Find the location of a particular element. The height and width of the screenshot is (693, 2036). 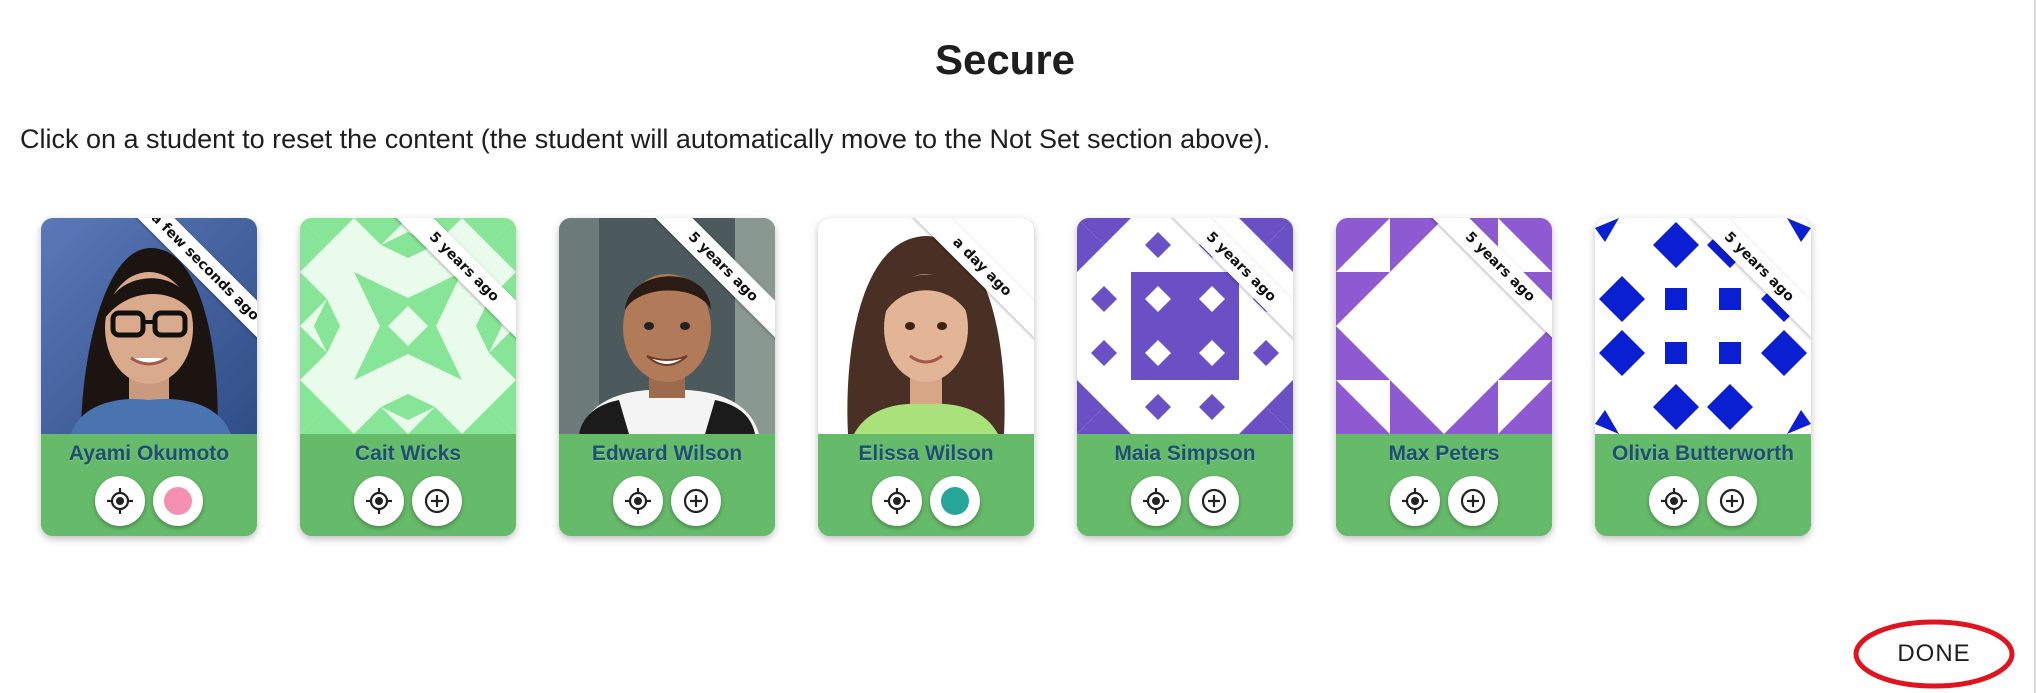

card-footer: Cait Wicks is located at coordinates (408, 485).